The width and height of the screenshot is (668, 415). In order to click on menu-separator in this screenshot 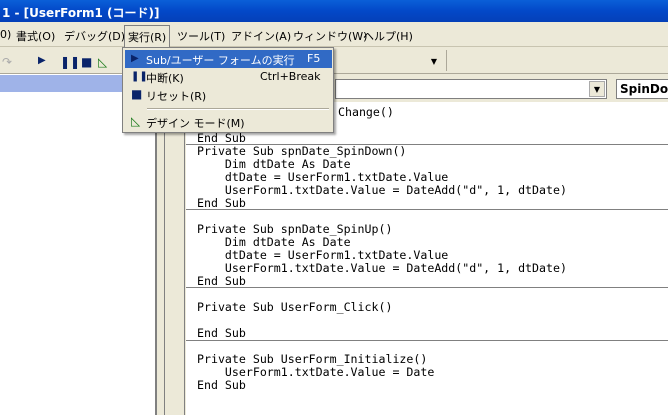, I will do `click(238, 109)`.